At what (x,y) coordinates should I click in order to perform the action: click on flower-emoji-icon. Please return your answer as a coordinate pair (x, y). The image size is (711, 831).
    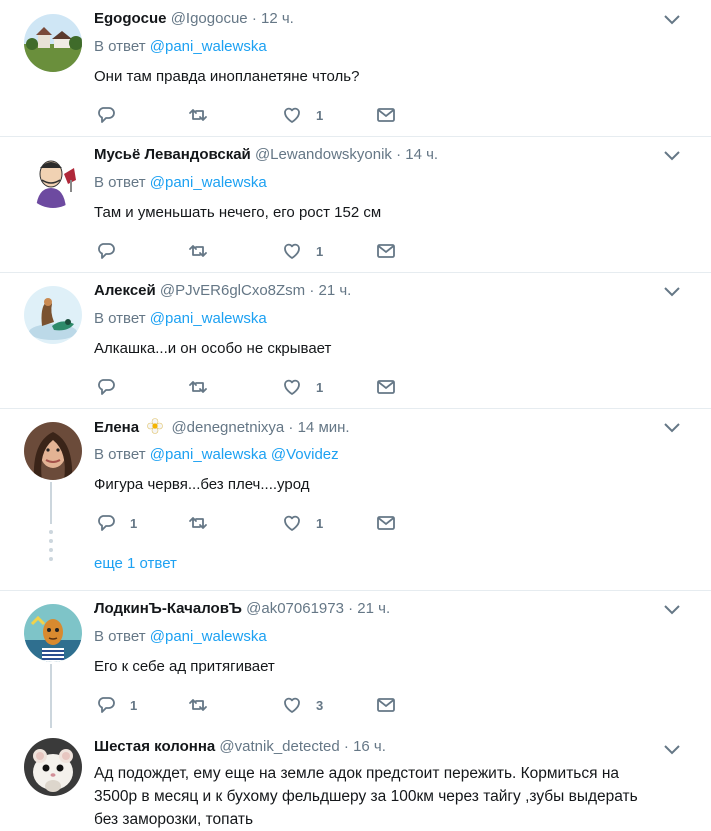
    Looking at the image, I should click on (155, 426).